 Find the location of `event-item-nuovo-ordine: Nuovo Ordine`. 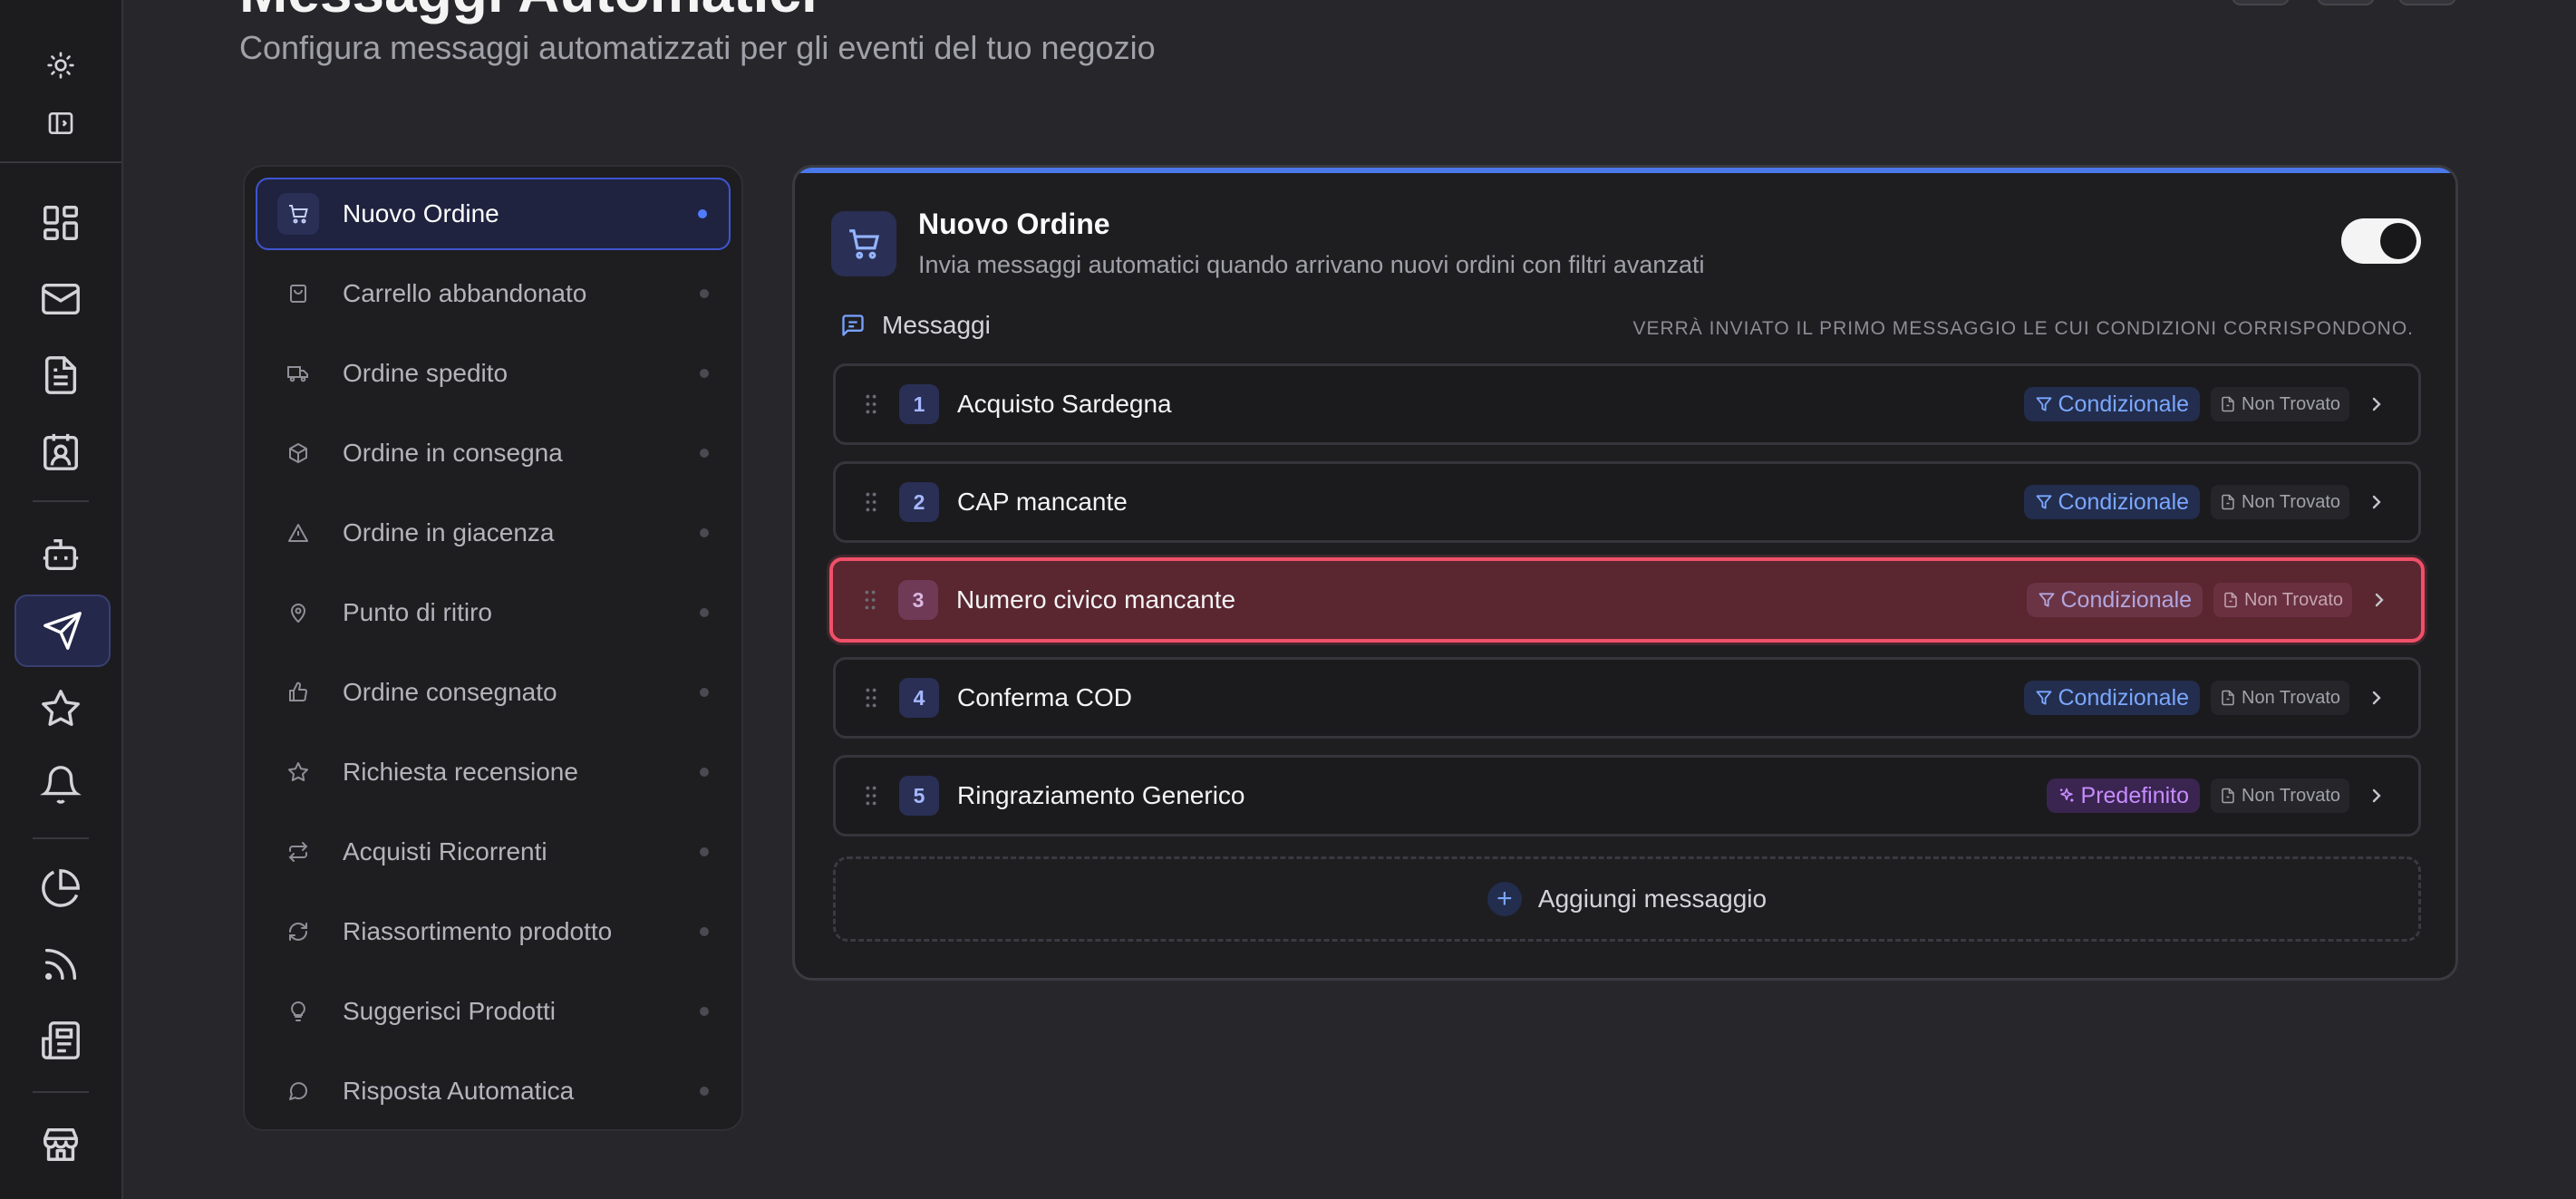

event-item-nuovo-ordine: Nuovo Ordine is located at coordinates (493, 214).